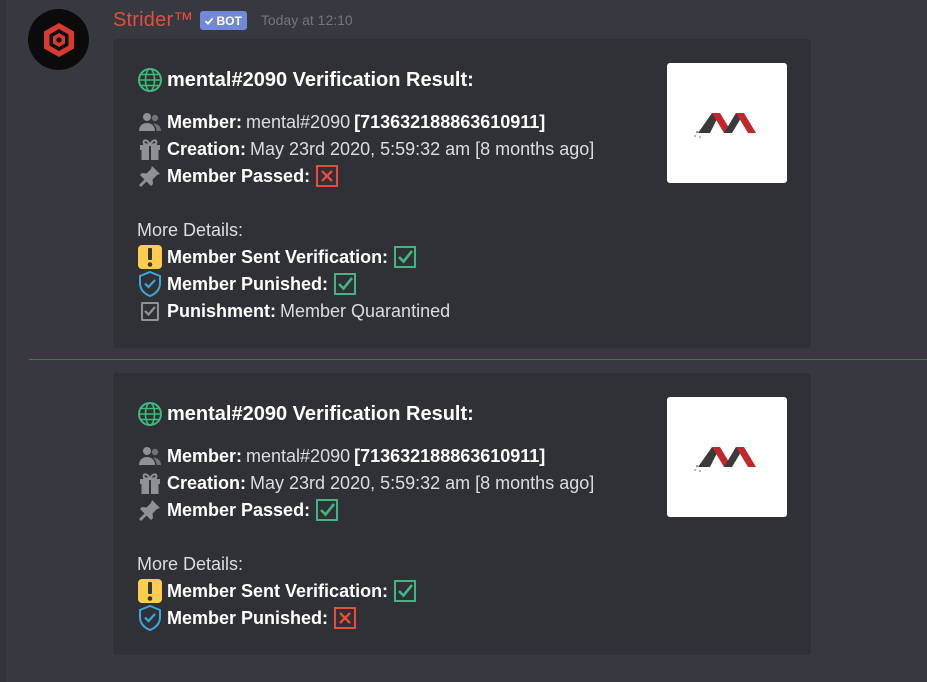 This screenshot has width=927, height=682. What do you see at coordinates (229, 20) in the screenshot?
I see `bot-tag-label: BOT` at bounding box center [229, 20].